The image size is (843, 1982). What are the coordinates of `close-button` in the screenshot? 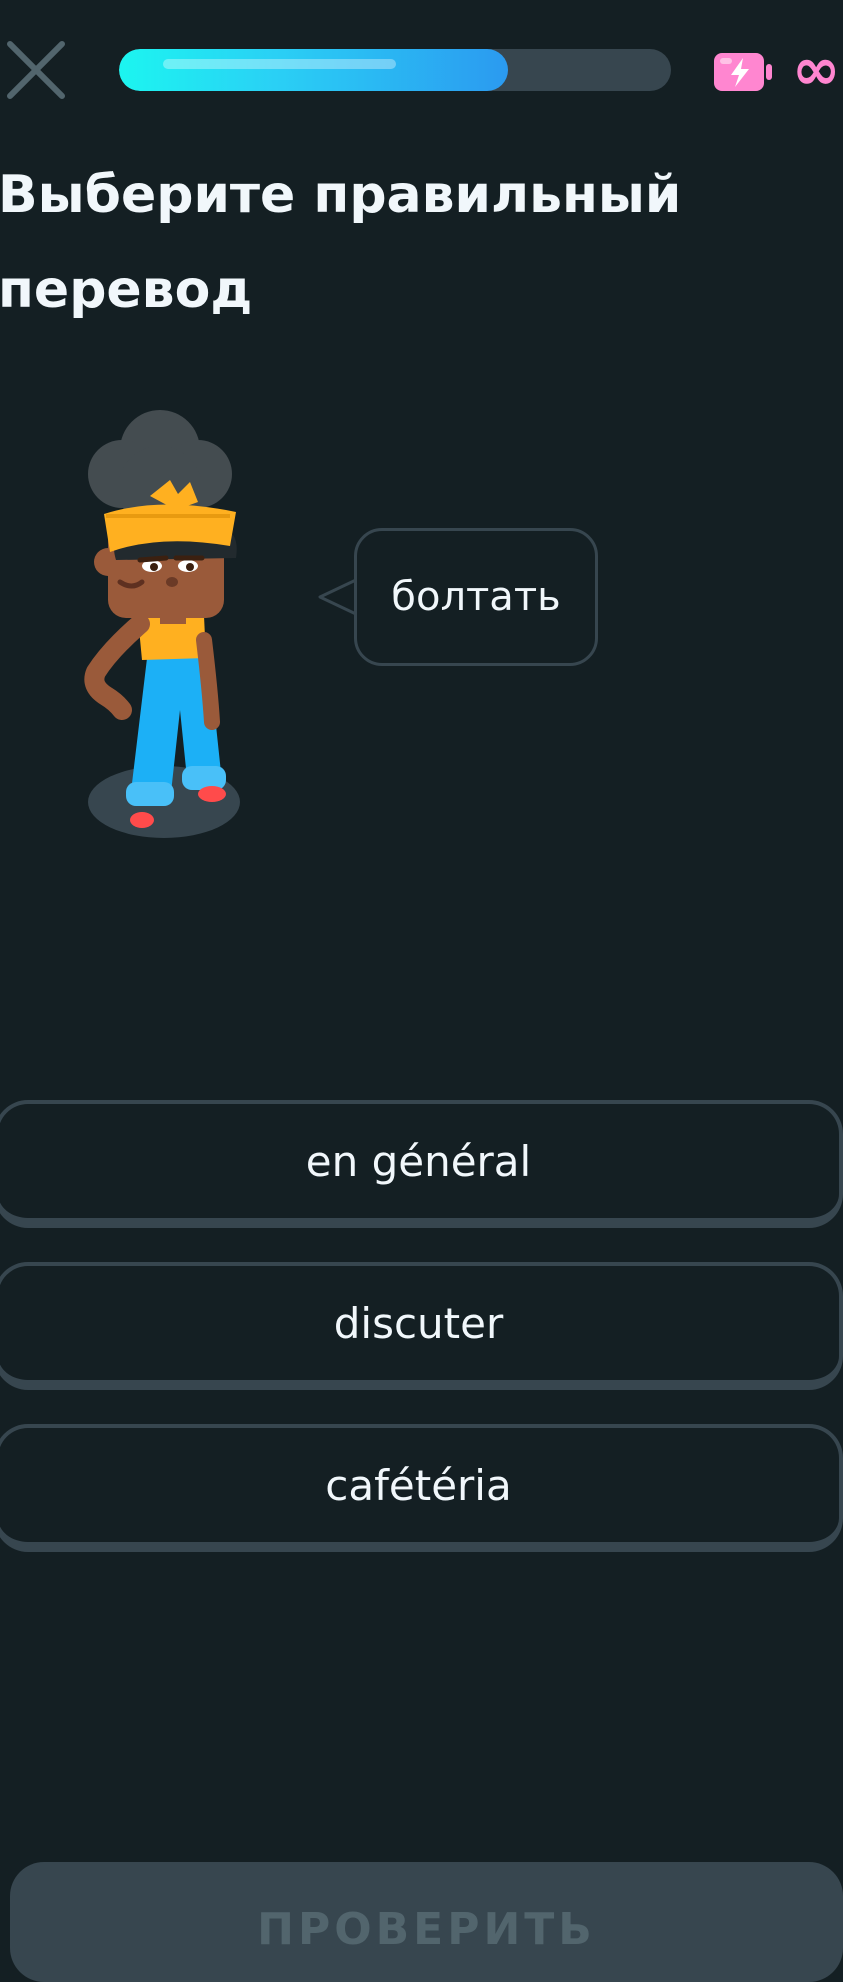 It's located at (36, 70).